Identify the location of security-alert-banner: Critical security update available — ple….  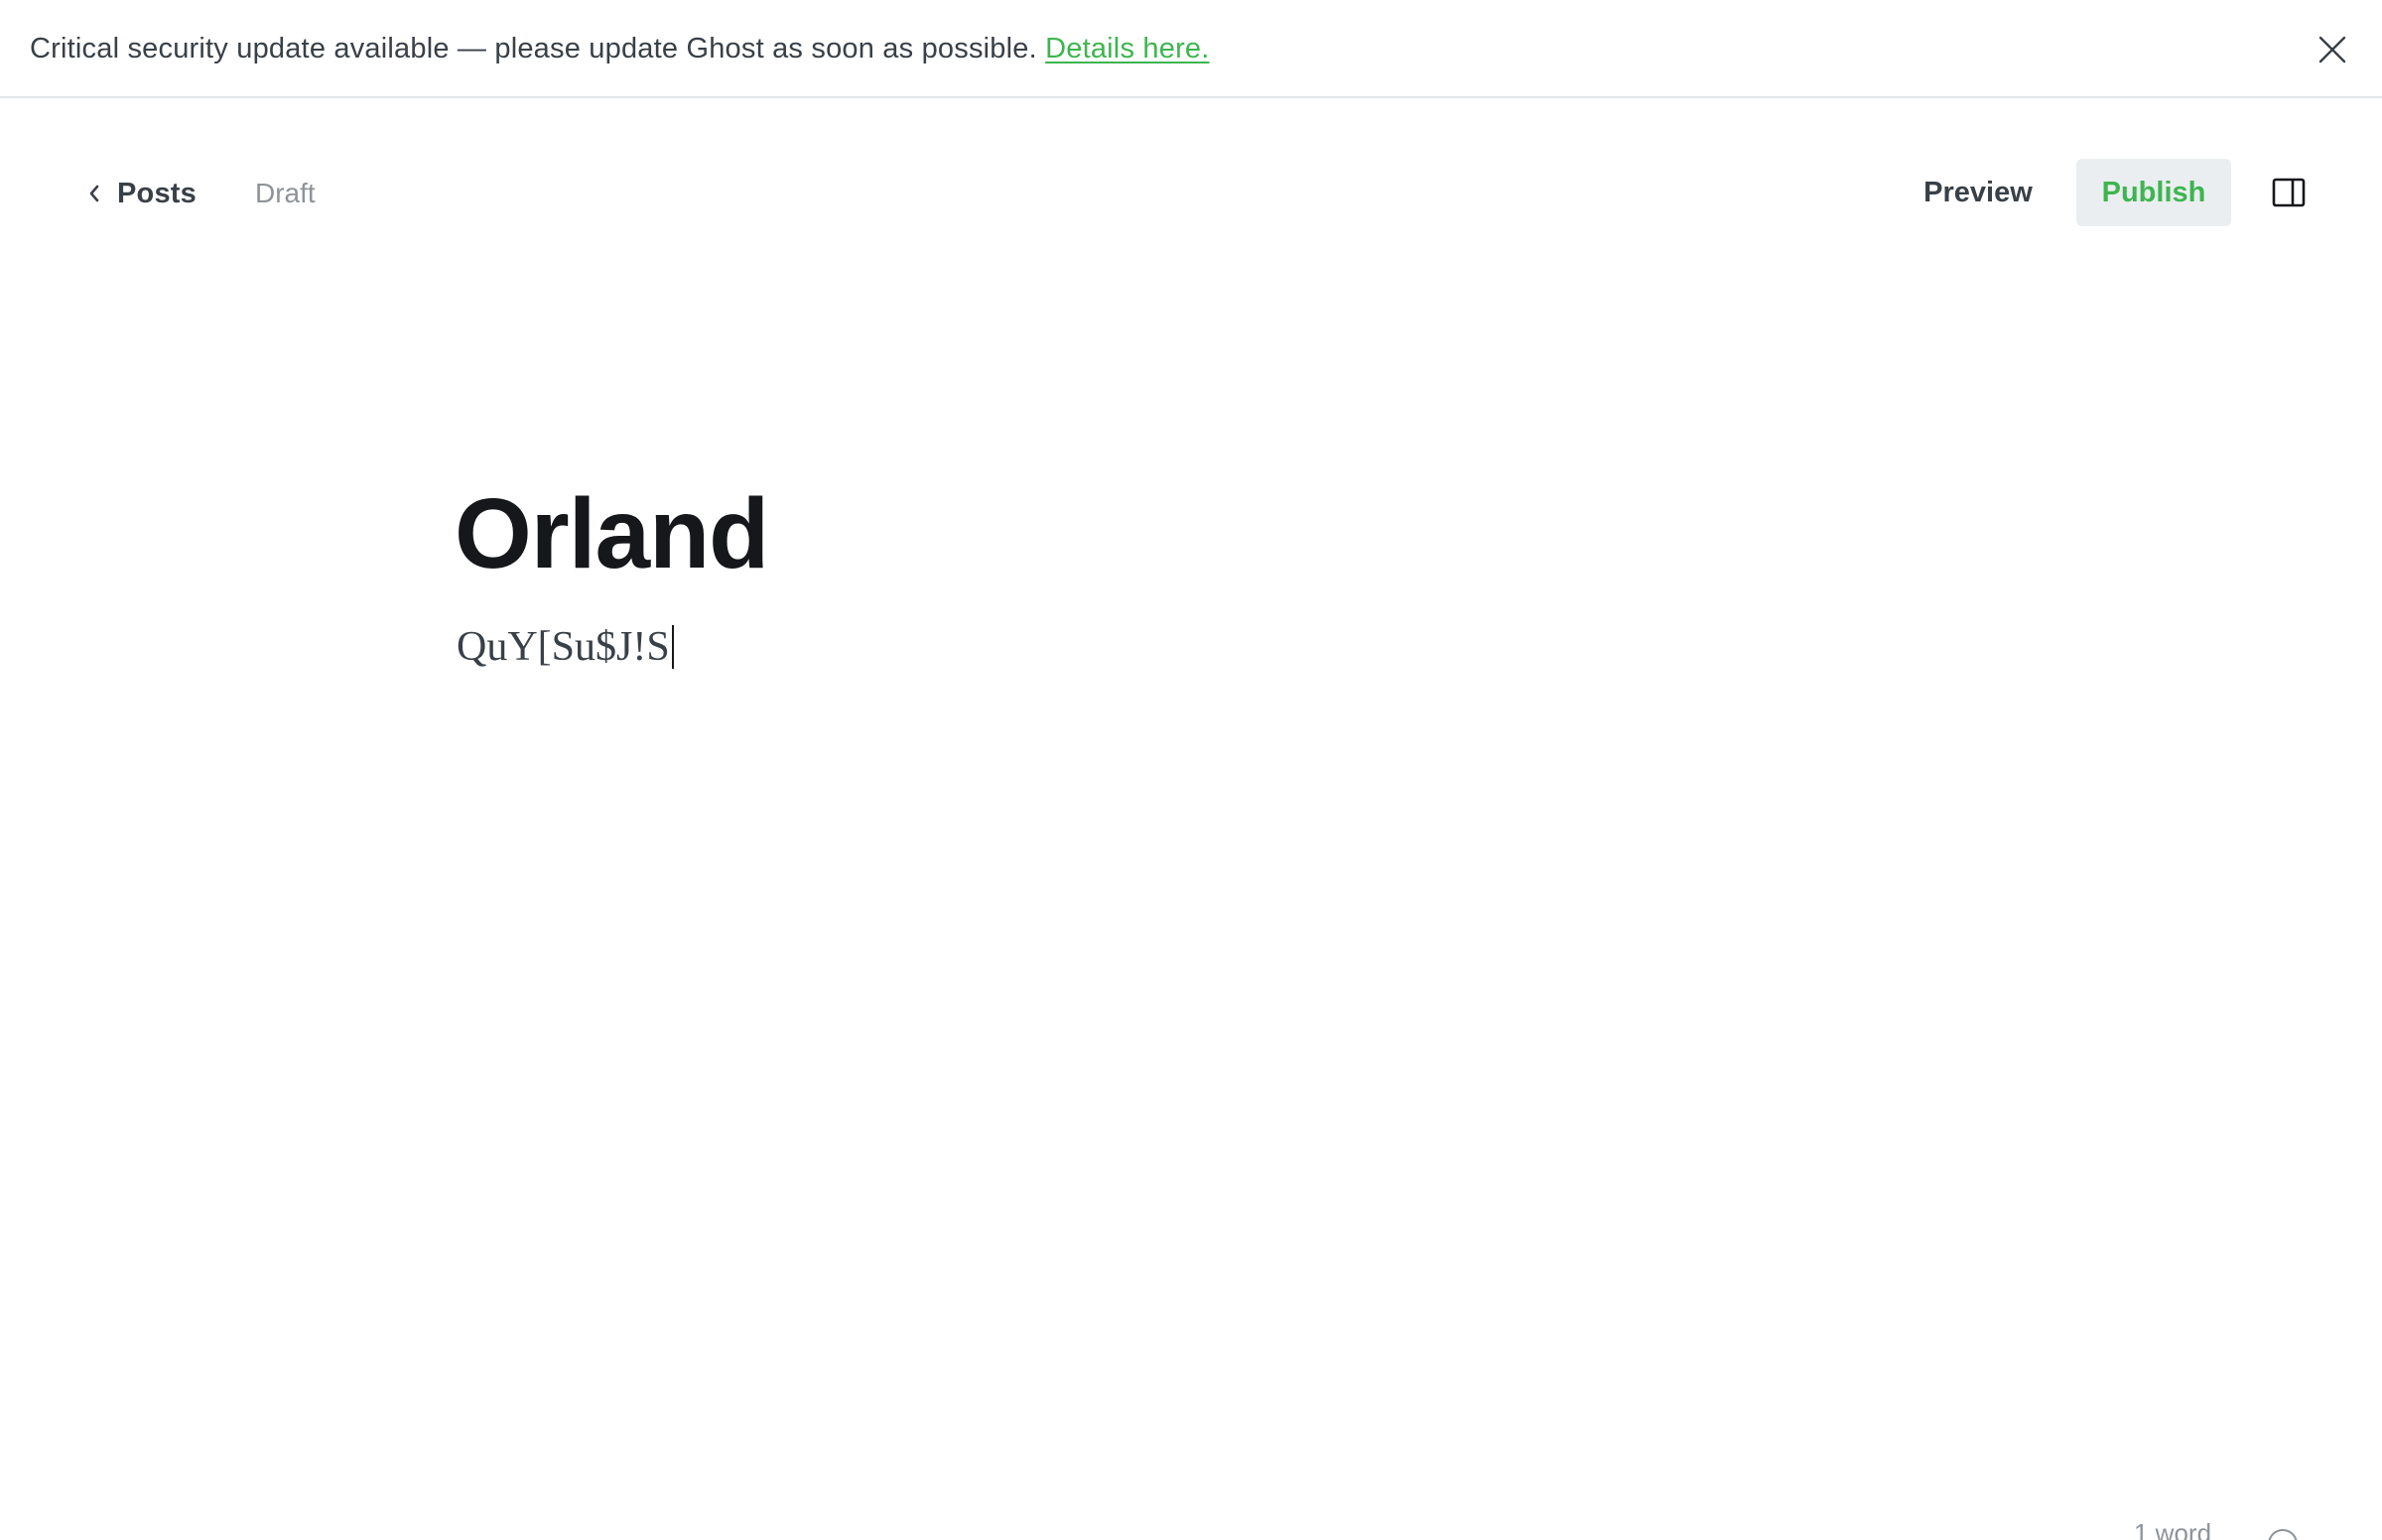
(1191, 49).